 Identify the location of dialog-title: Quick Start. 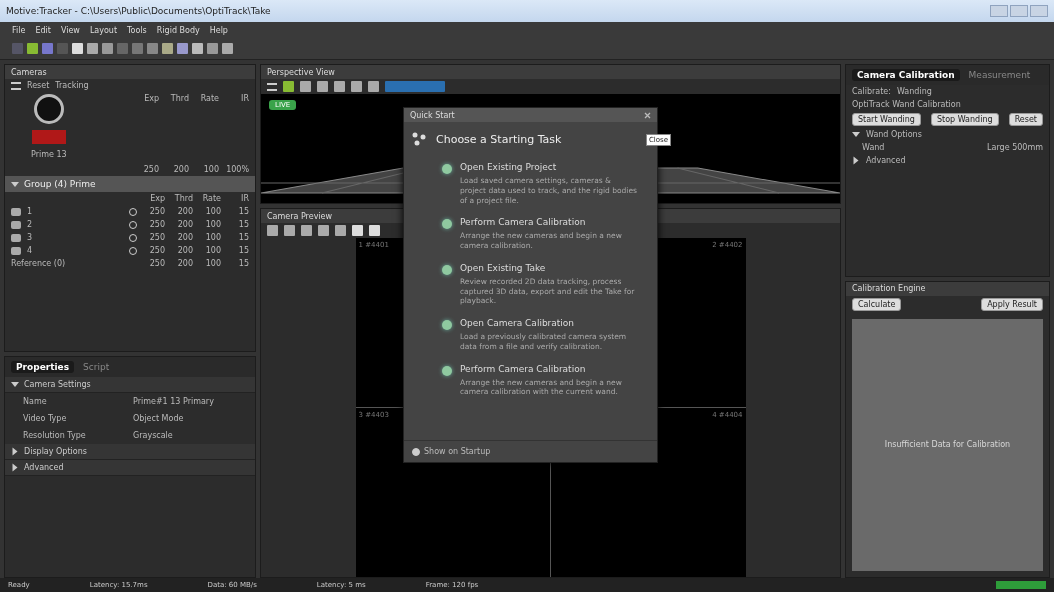
(432, 115).